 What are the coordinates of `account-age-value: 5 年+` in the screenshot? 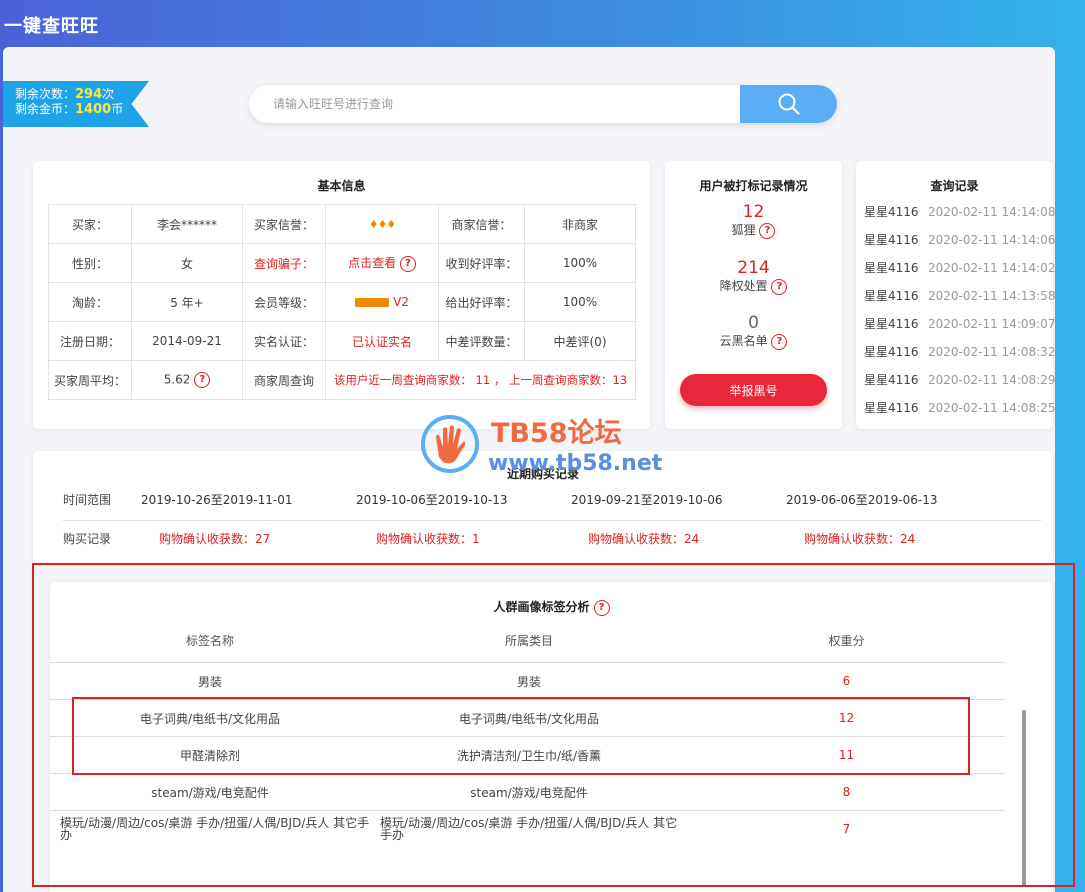 It's located at (187, 302).